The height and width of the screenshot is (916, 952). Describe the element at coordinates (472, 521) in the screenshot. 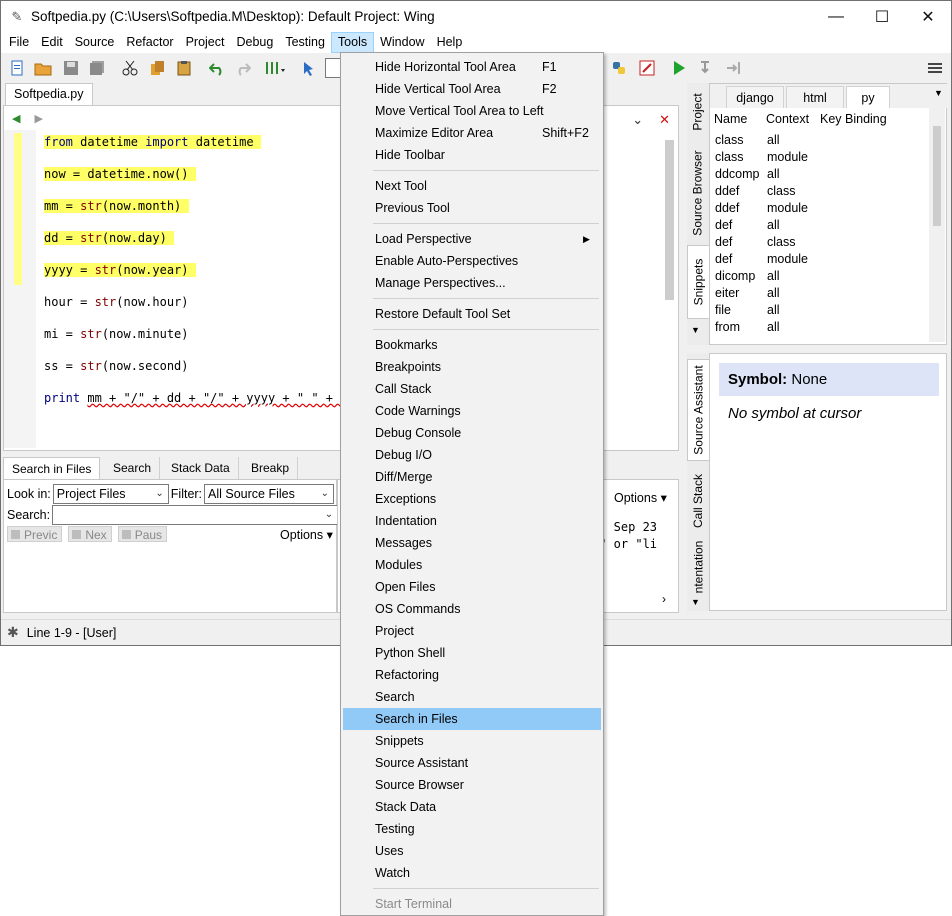

I see `menu-item-indentation: Indentation` at that location.